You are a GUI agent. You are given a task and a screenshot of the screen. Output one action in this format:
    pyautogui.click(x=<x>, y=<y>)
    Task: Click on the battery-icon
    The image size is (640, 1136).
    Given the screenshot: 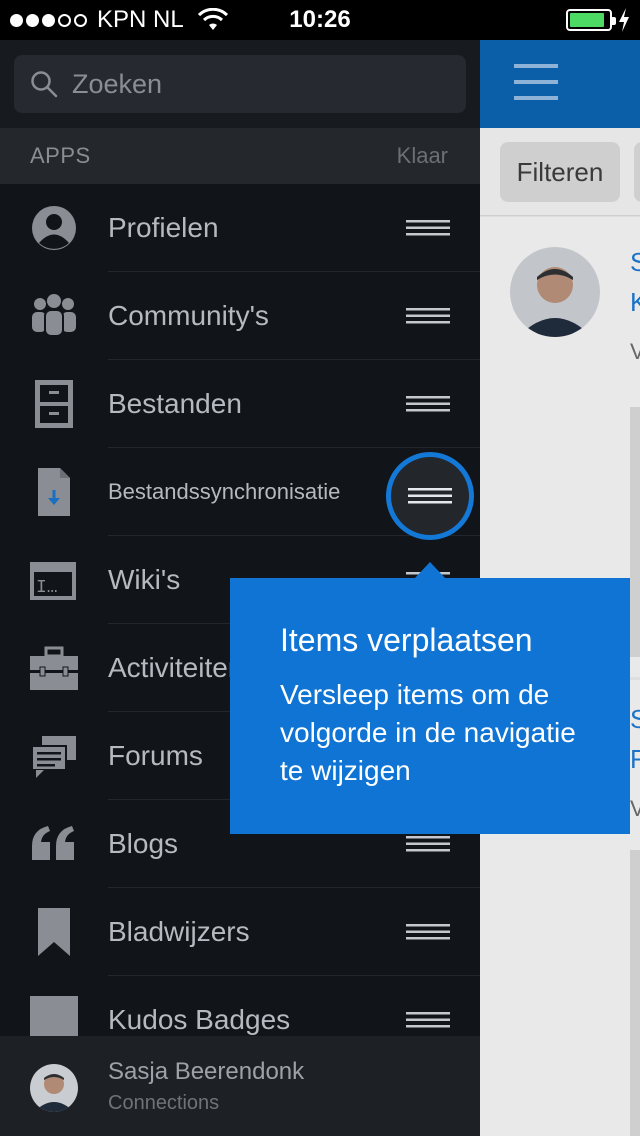 What is the action you would take?
    pyautogui.click(x=591, y=20)
    